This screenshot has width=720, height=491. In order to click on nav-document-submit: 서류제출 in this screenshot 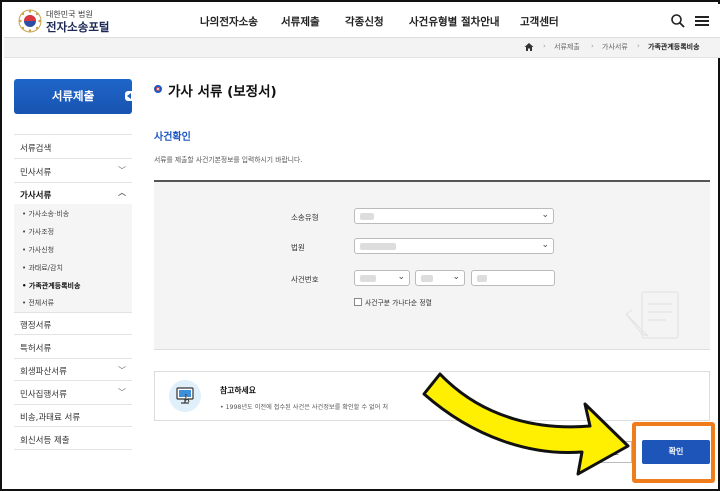, I will do `click(300, 21)`.